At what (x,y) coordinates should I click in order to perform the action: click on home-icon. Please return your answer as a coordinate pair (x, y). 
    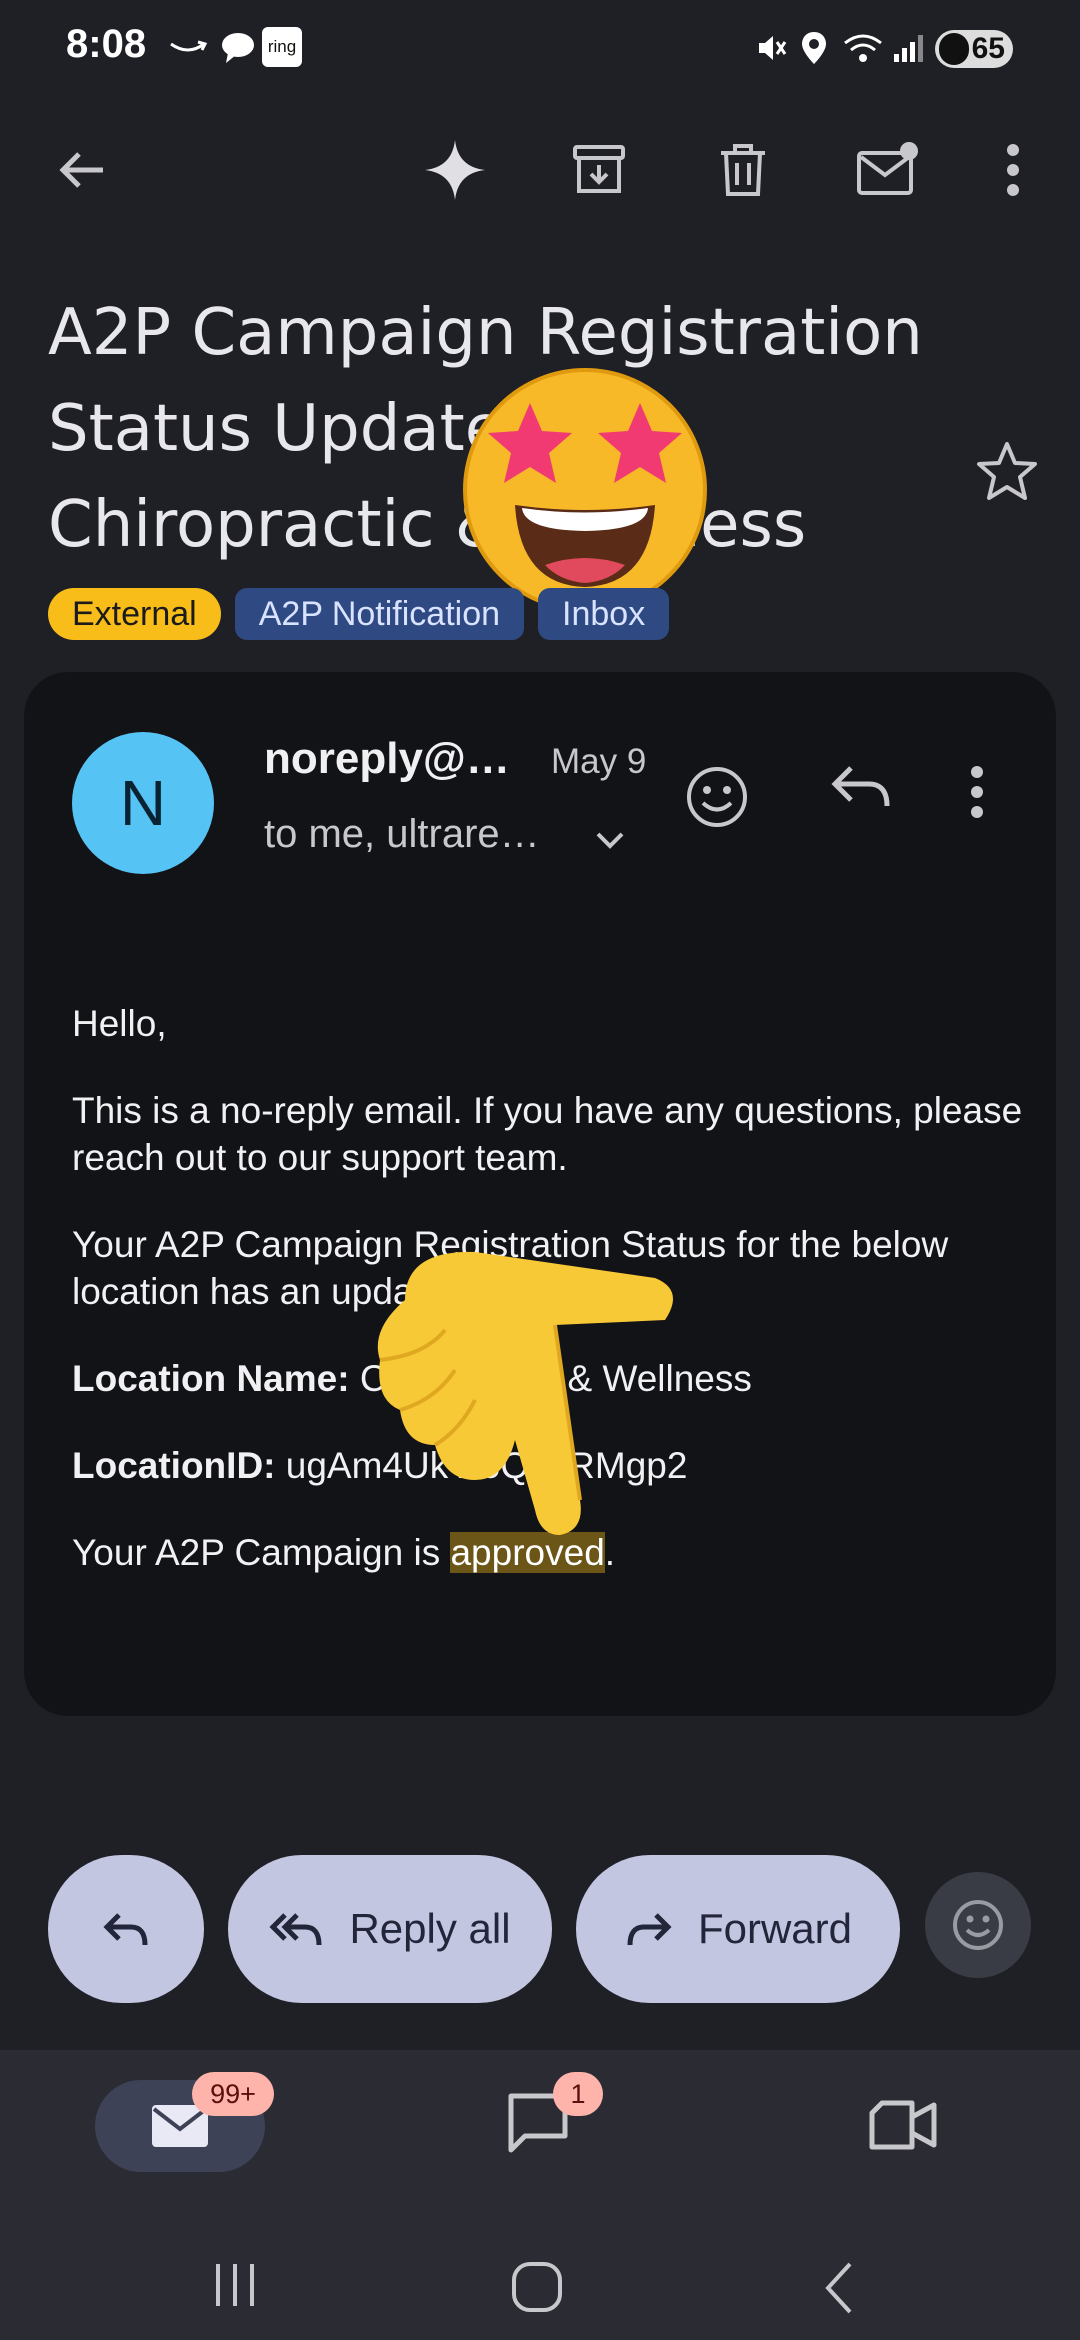
    Looking at the image, I should click on (537, 2287).